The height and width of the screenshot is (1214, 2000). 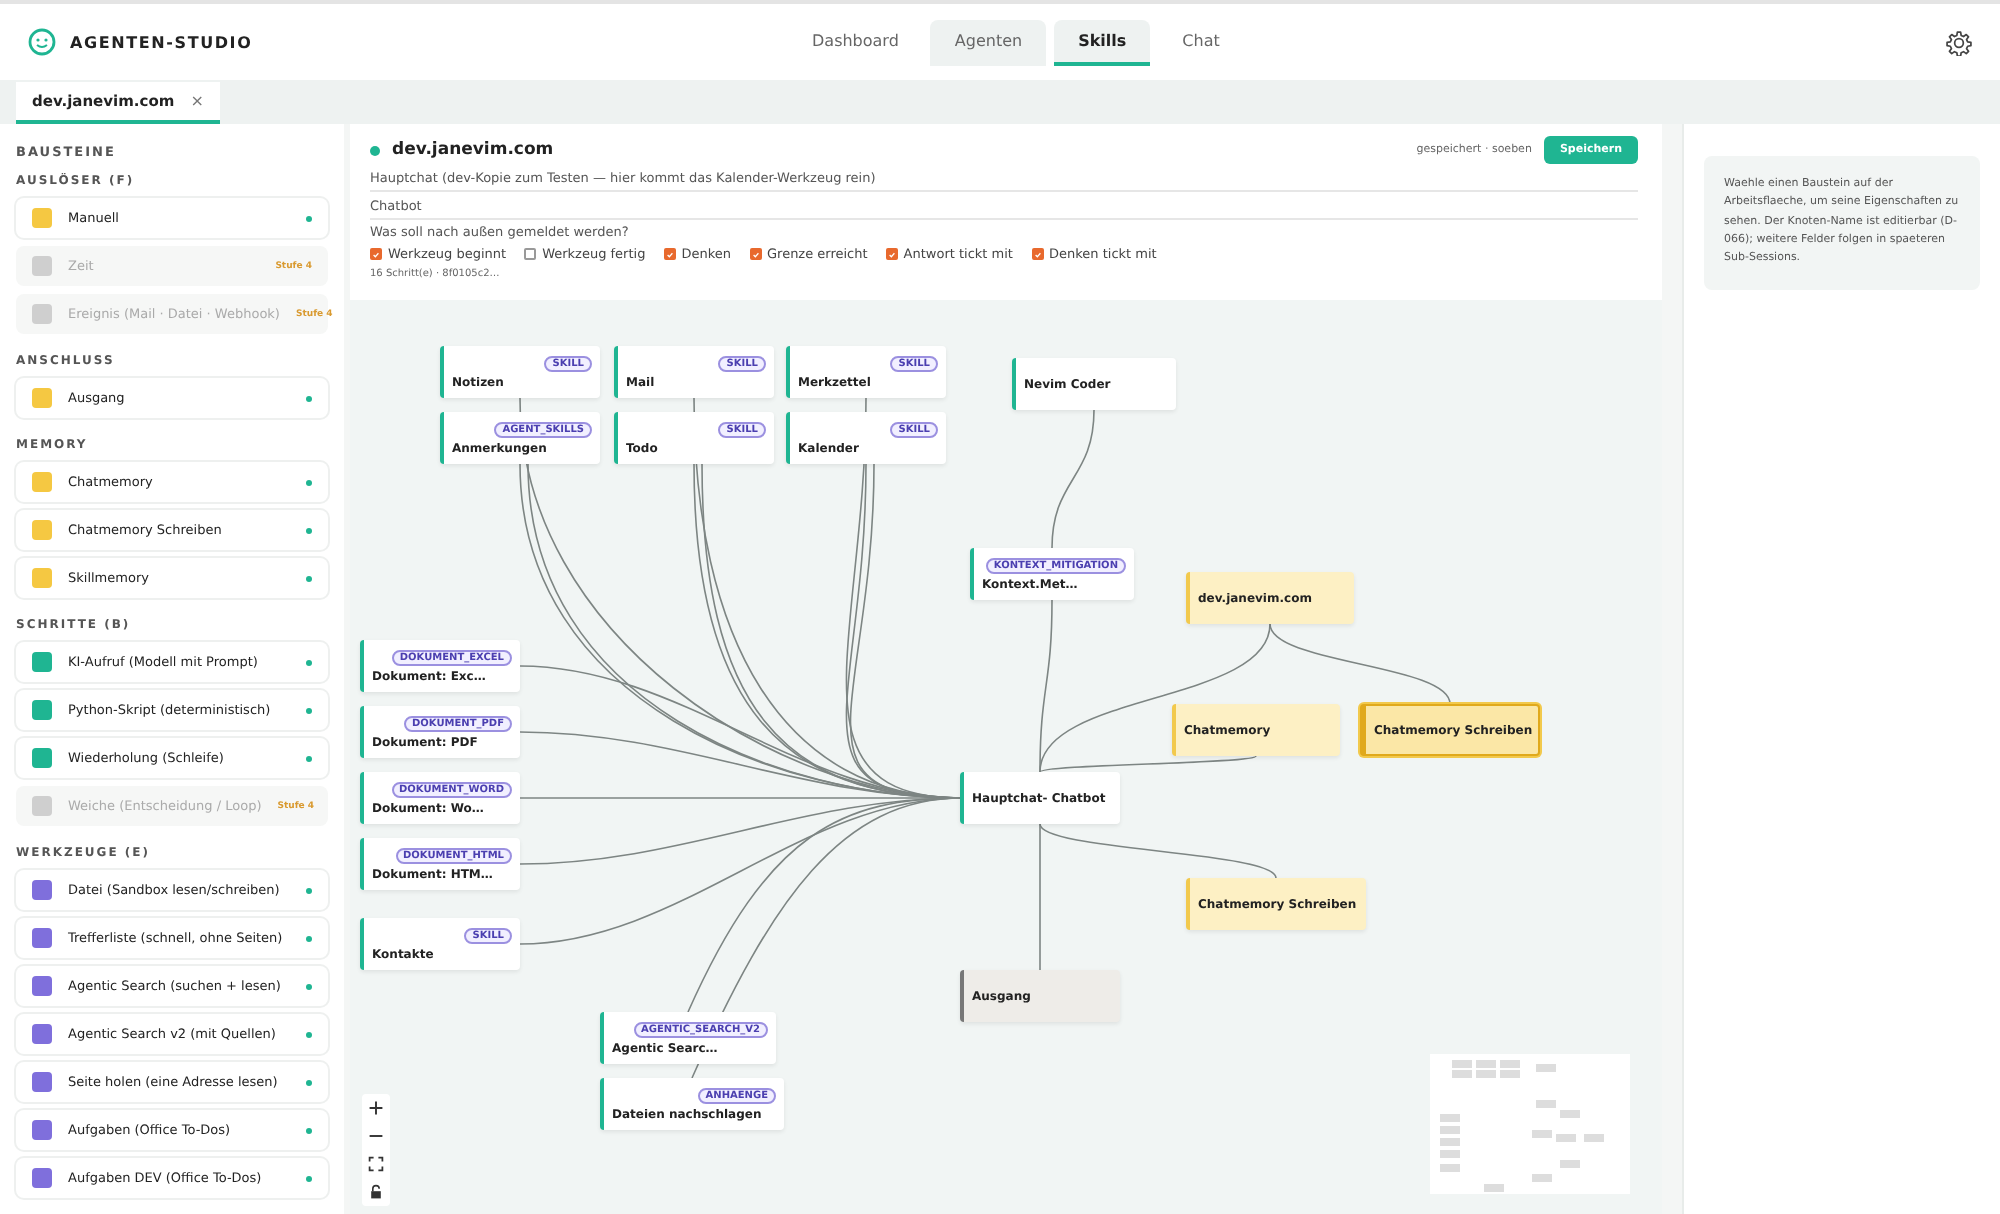 What do you see at coordinates (474, 150) in the screenshot?
I see `agent-name: dev.janevim.com` at bounding box center [474, 150].